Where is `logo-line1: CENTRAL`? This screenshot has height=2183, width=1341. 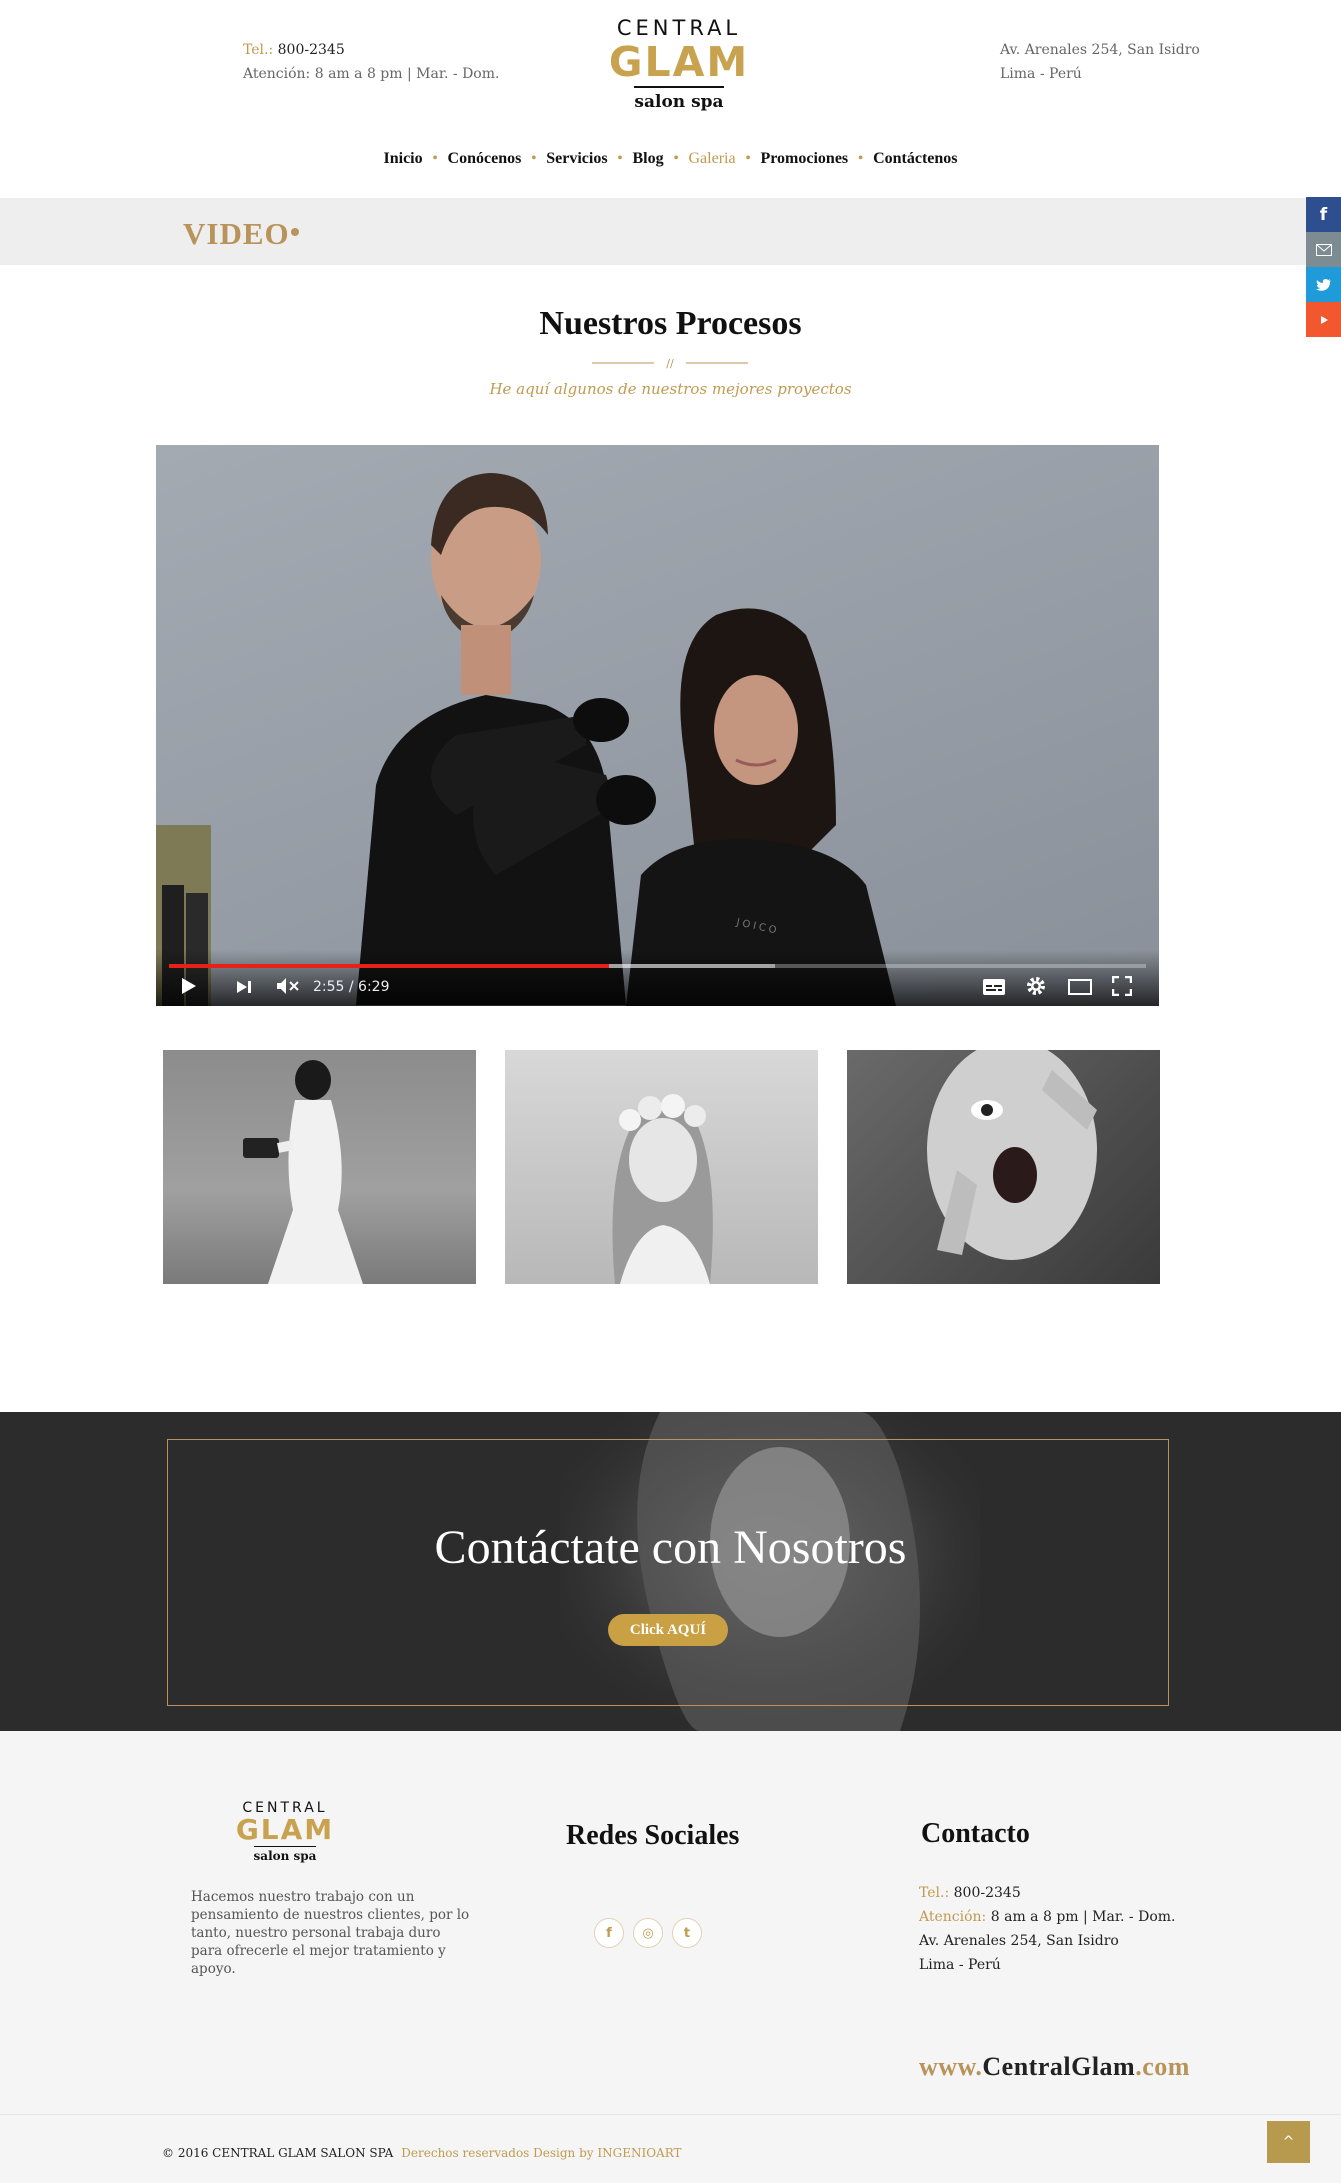 logo-line1: CENTRAL is located at coordinates (679, 28).